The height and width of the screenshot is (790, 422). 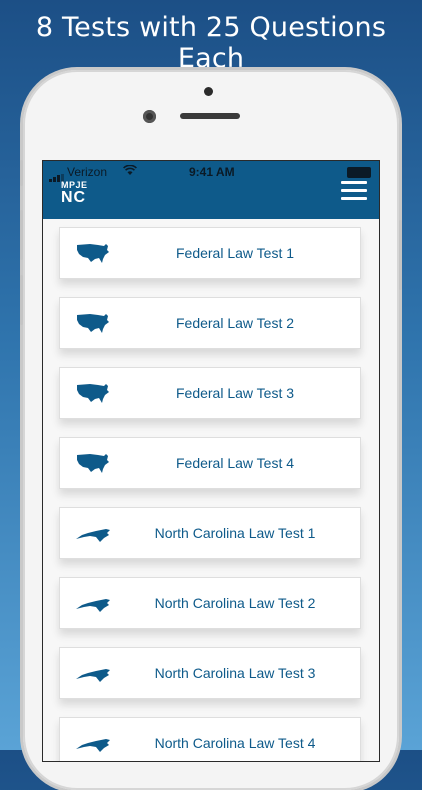 What do you see at coordinates (354, 191) in the screenshot?
I see `hamburger-menu-icon` at bounding box center [354, 191].